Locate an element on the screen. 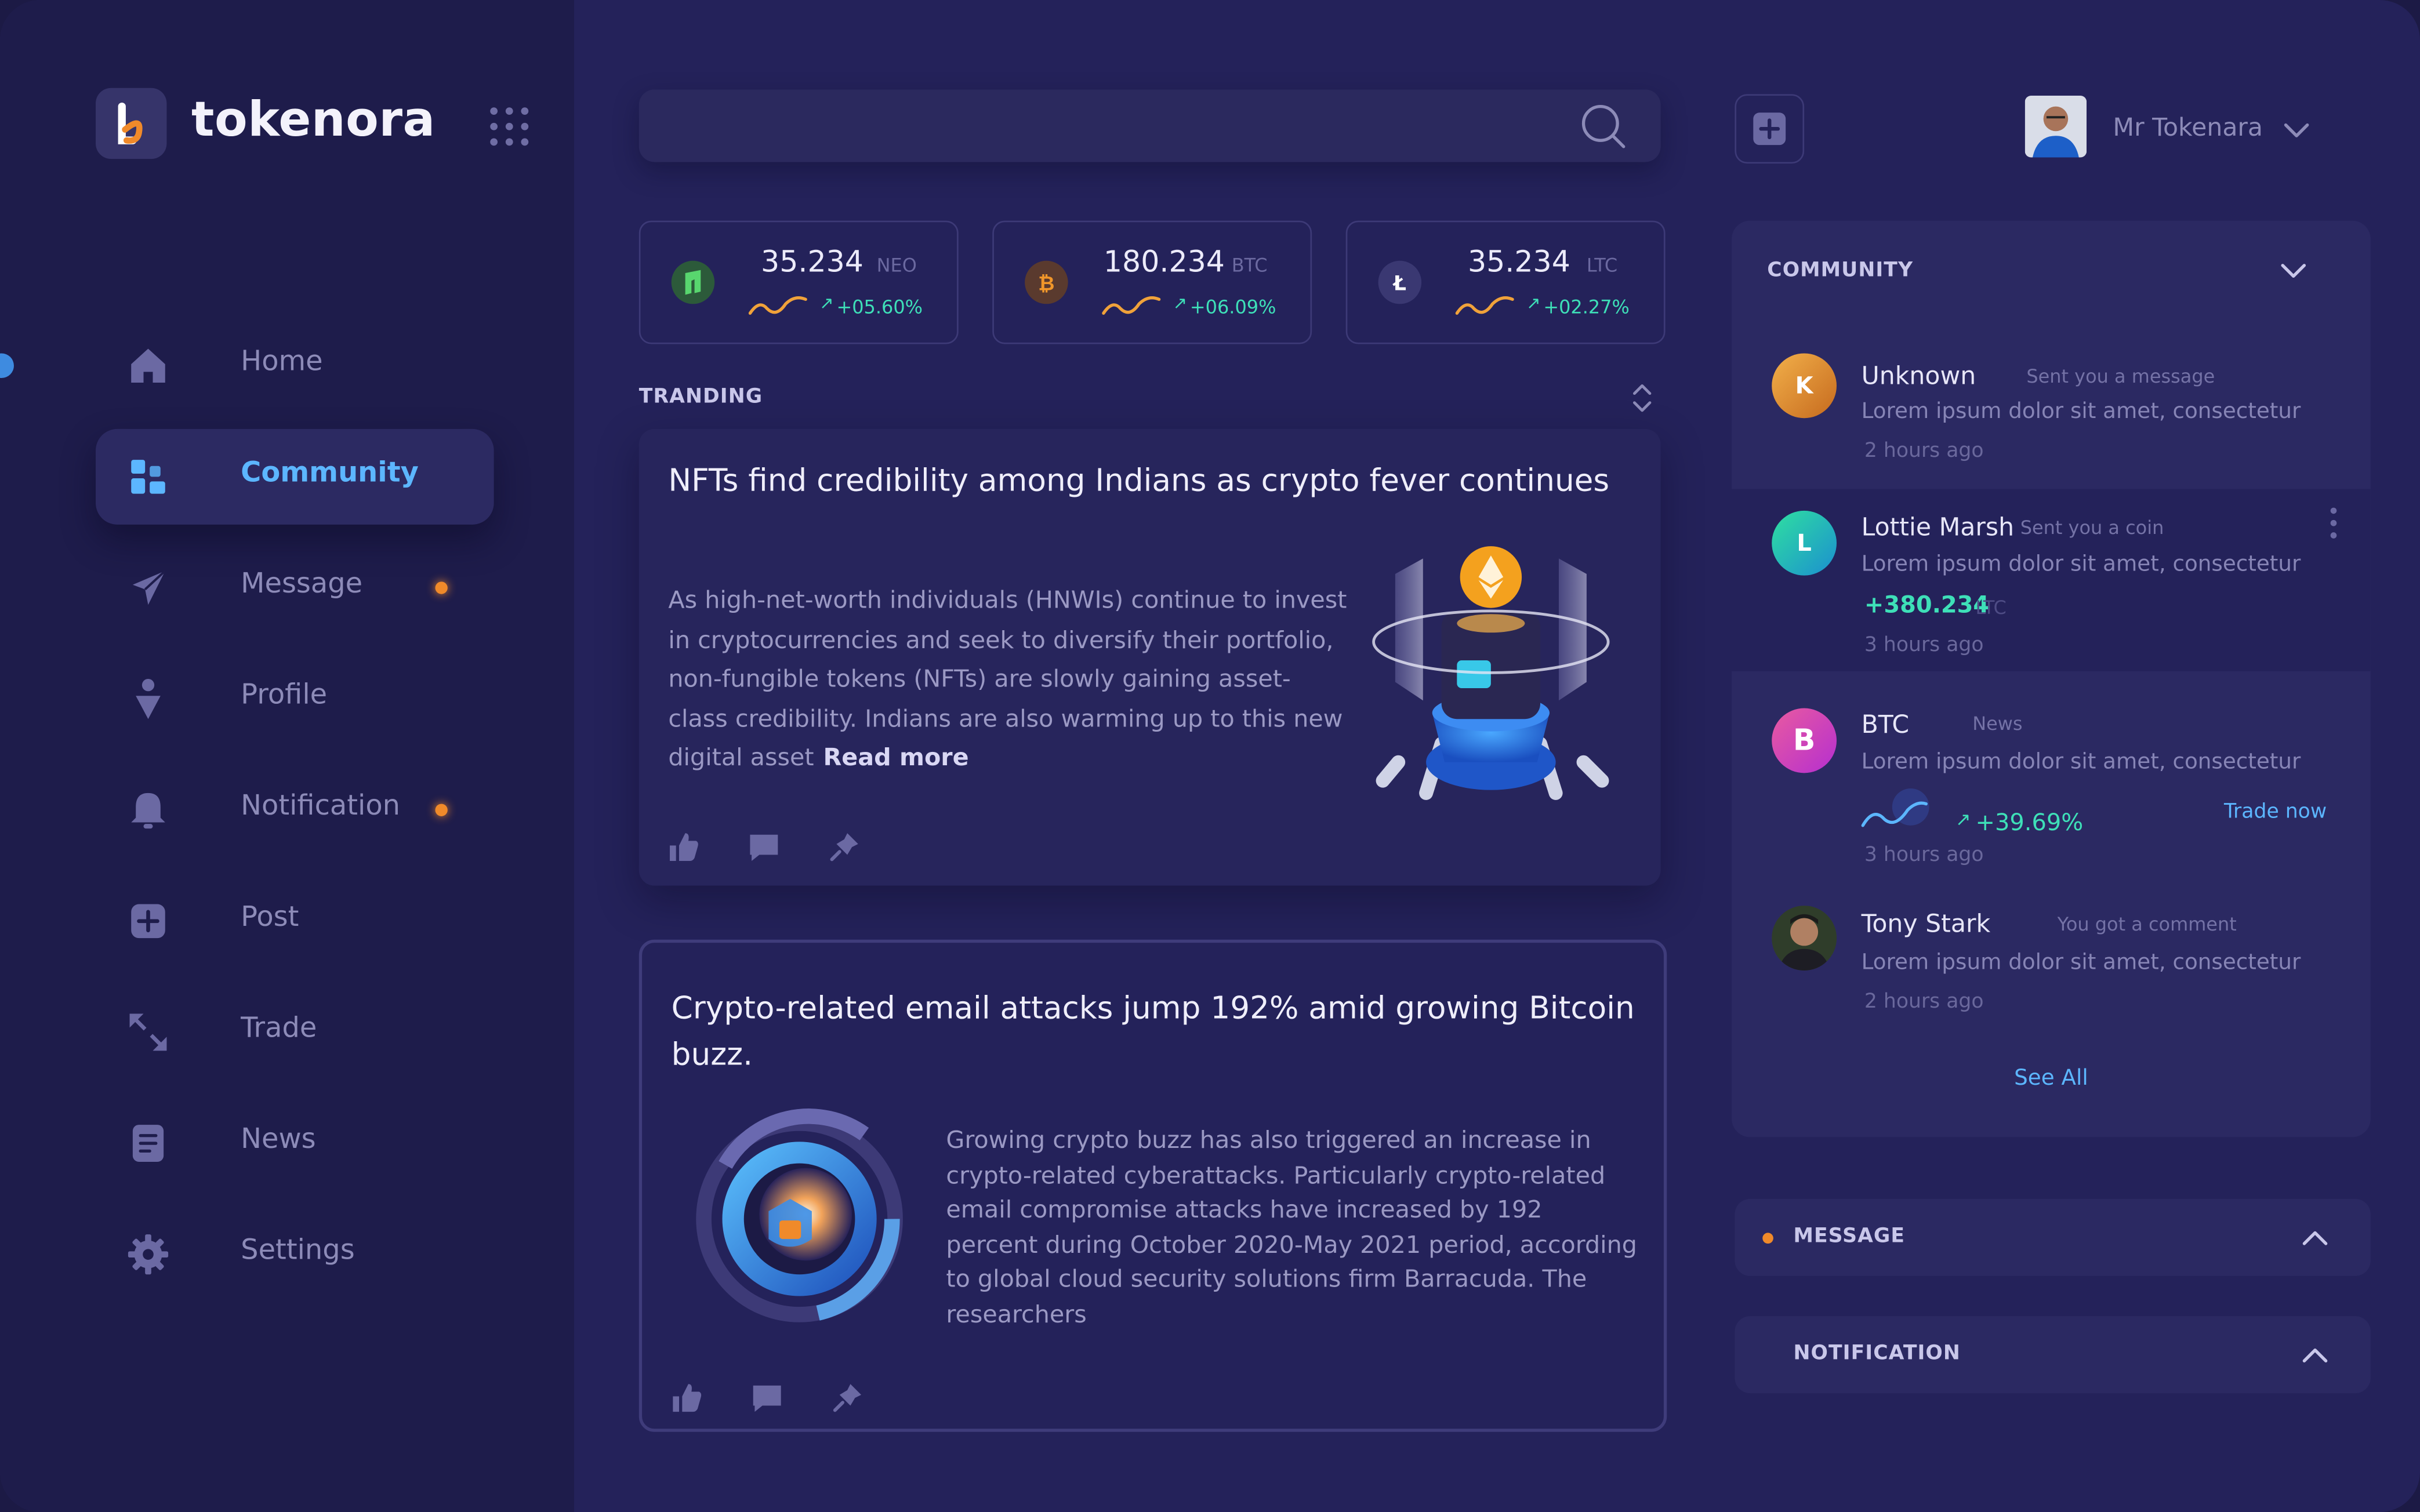 Image resolution: width=2420 pixels, height=1512 pixels. search-input is located at coordinates (1117, 126).